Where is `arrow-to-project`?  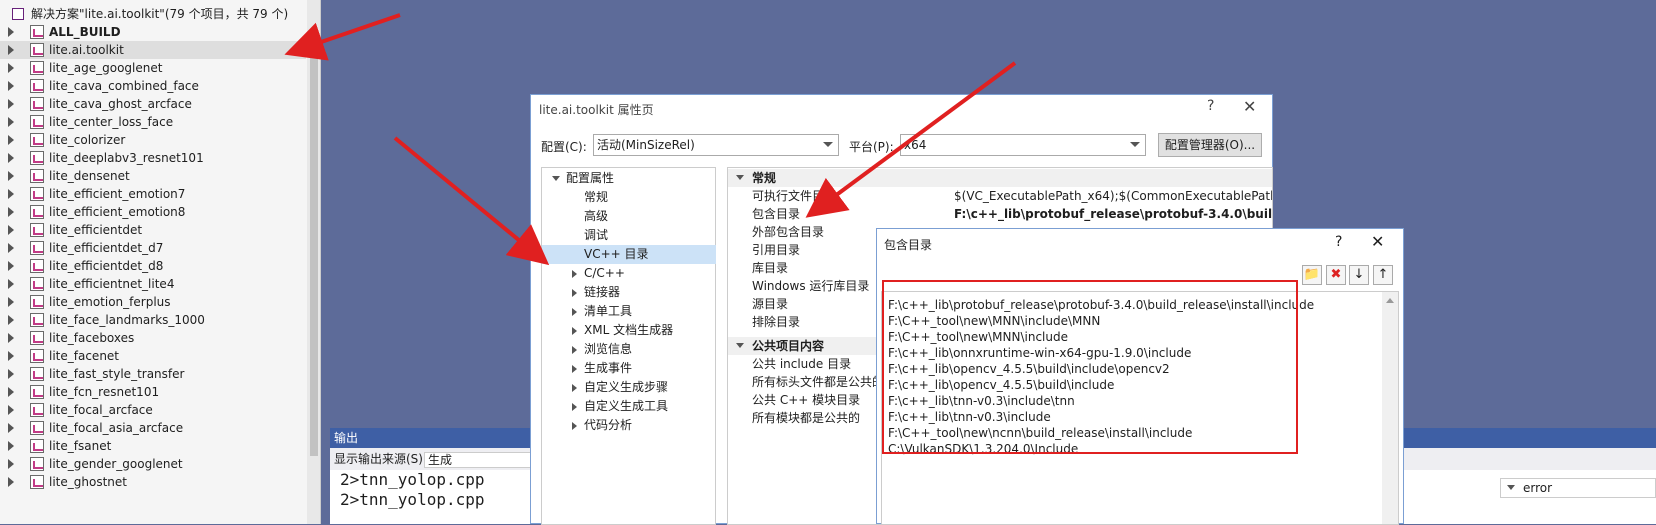 arrow-to-project is located at coordinates (342, 37).